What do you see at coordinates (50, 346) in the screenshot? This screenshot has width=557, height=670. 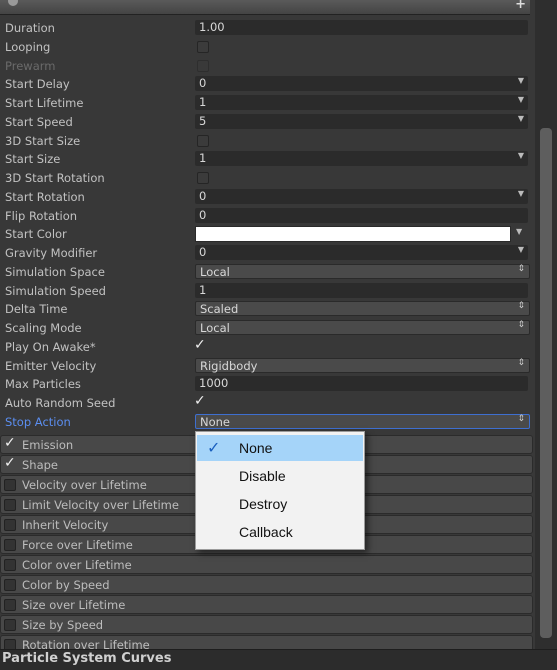 I see `property-label: Play On Awake*` at bounding box center [50, 346].